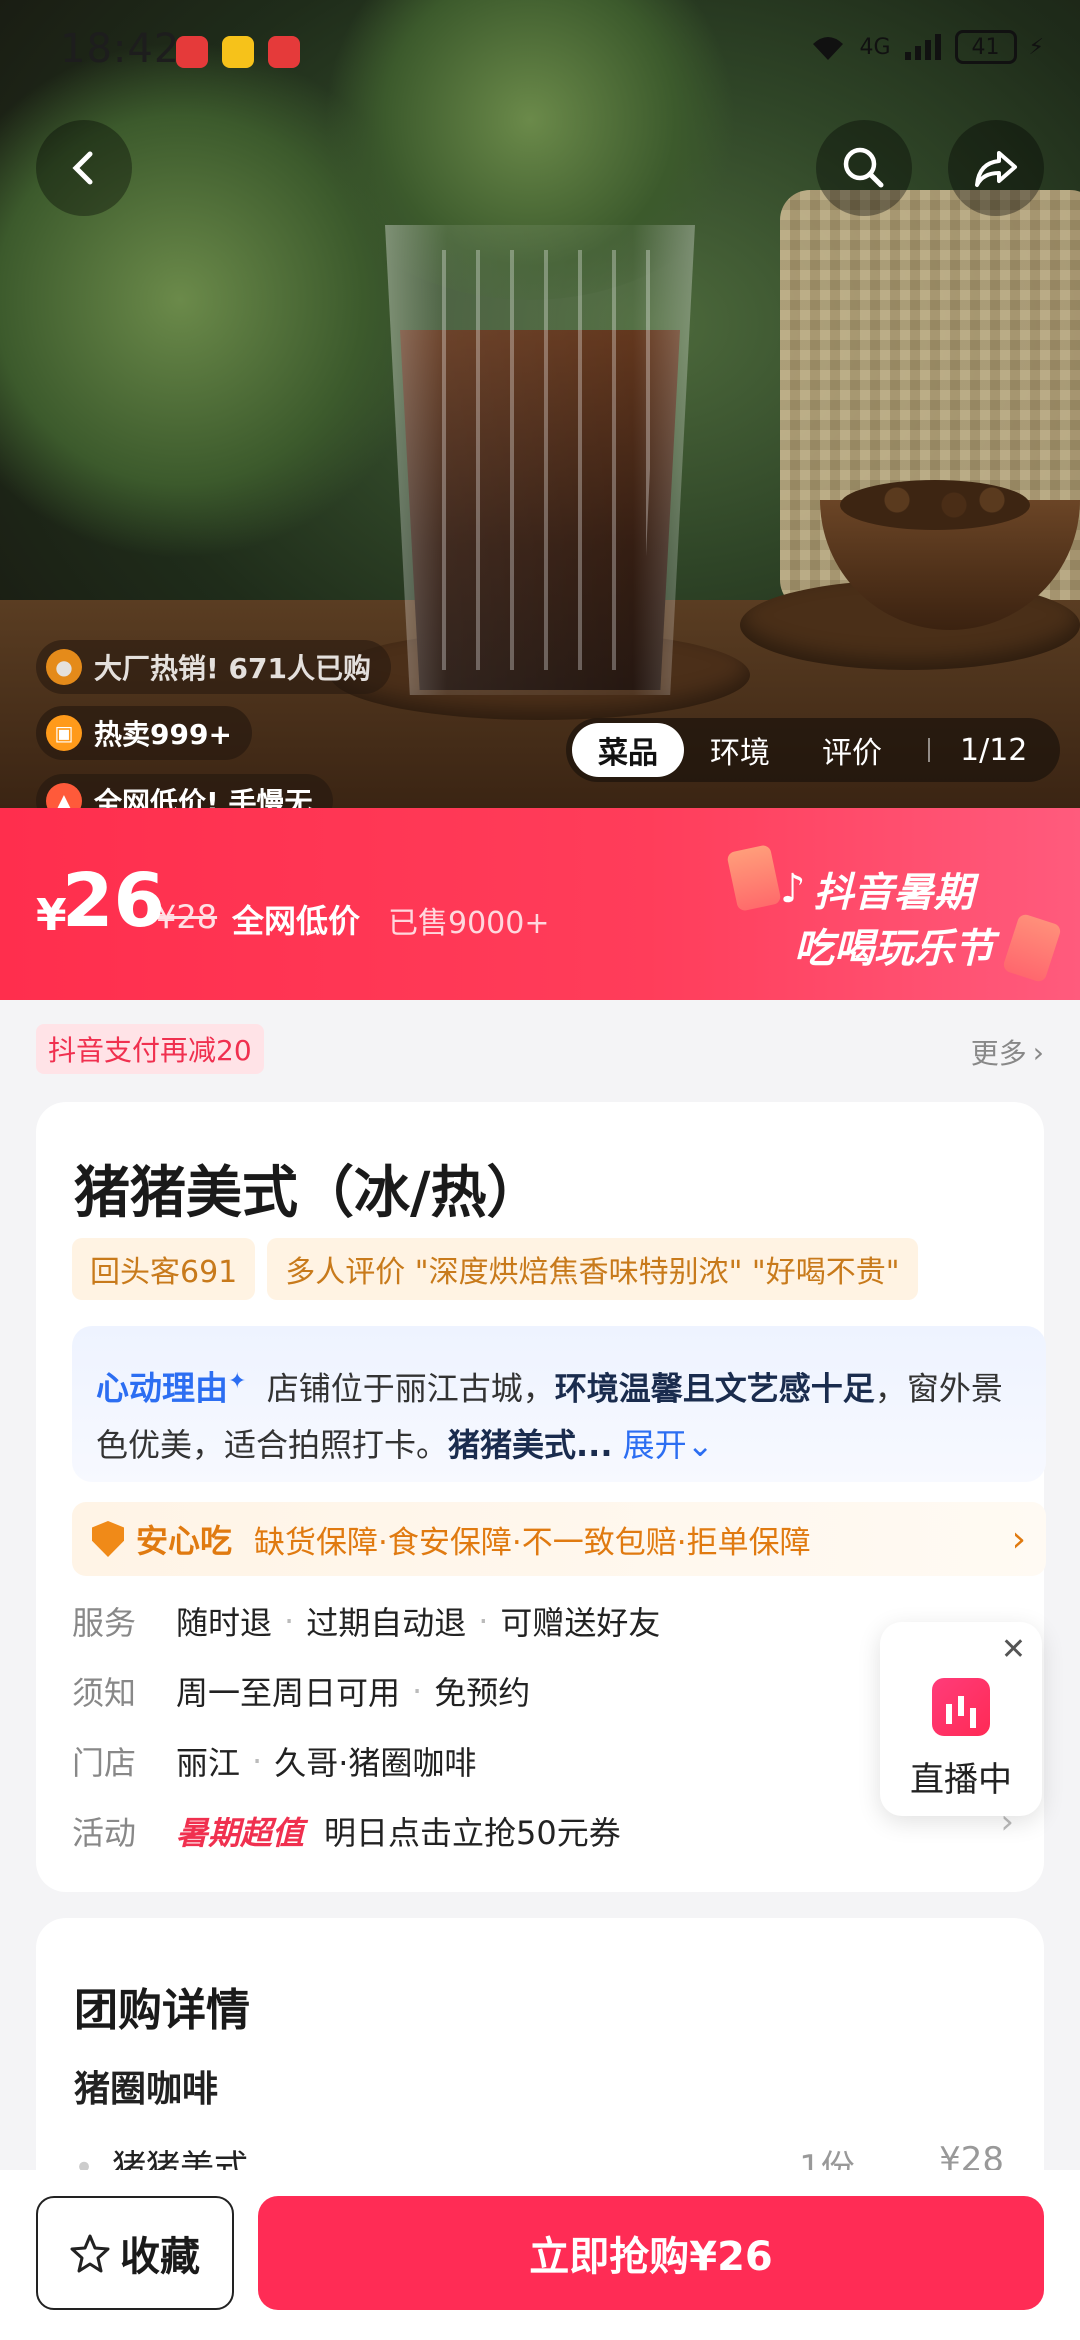  I want to click on sold-count: 已售9000+, so click(469, 923).